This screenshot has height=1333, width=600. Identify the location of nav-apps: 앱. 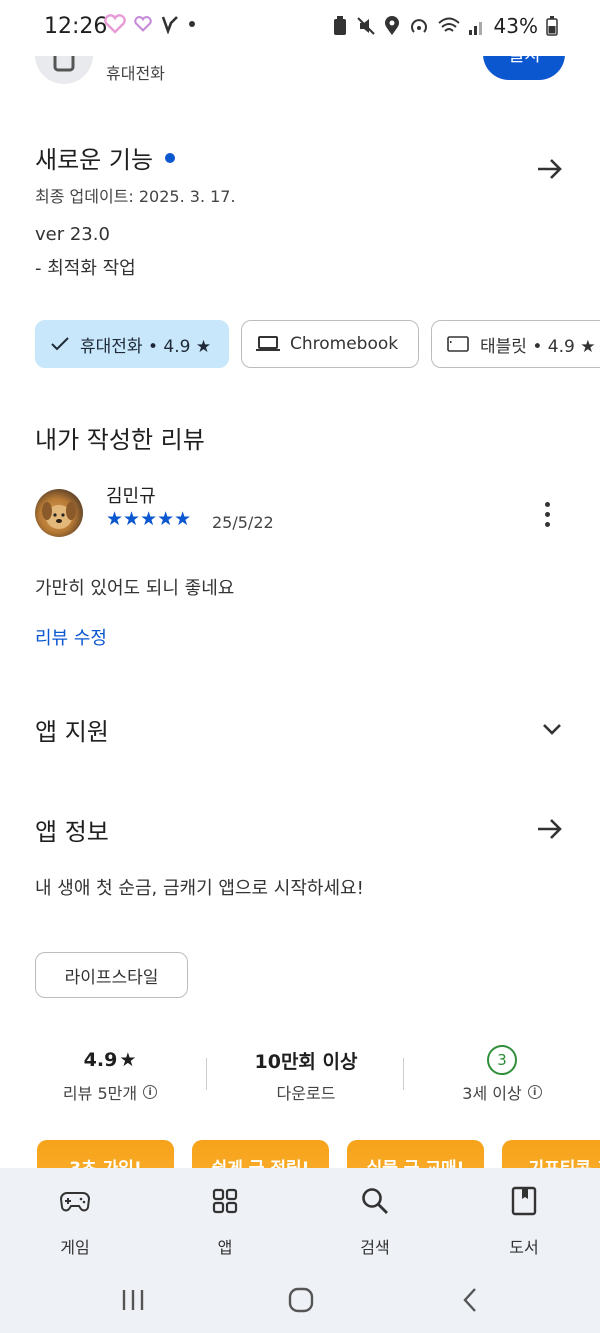
(225, 1221).